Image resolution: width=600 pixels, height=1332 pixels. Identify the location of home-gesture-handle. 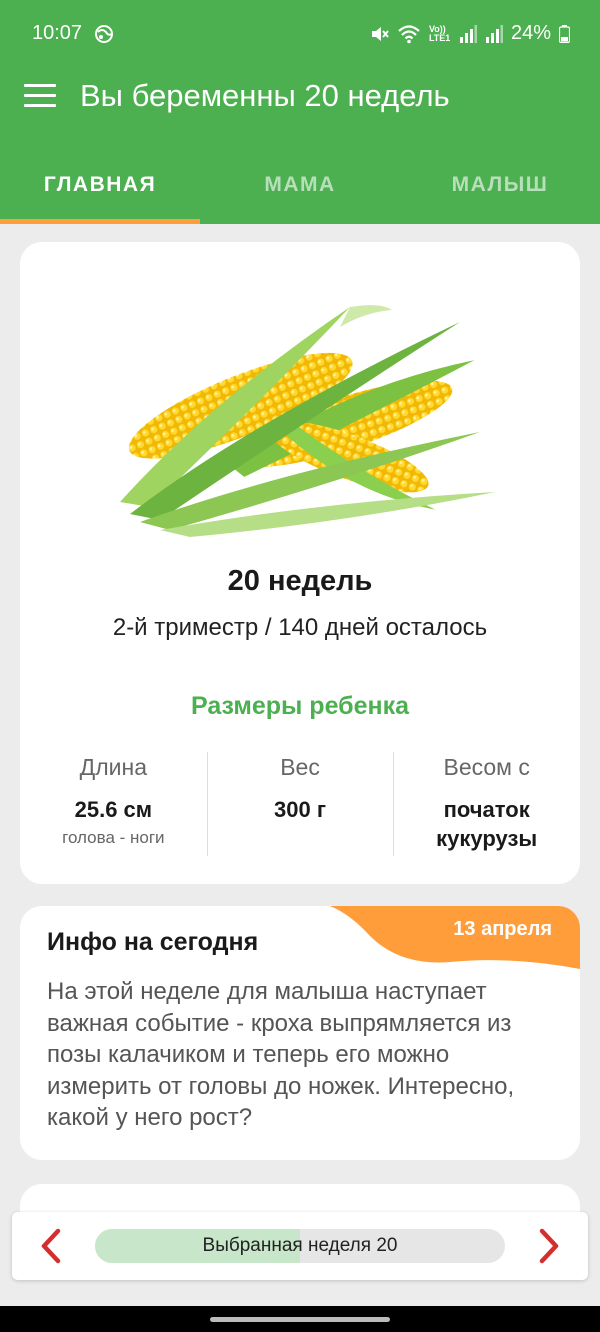
(300, 1319).